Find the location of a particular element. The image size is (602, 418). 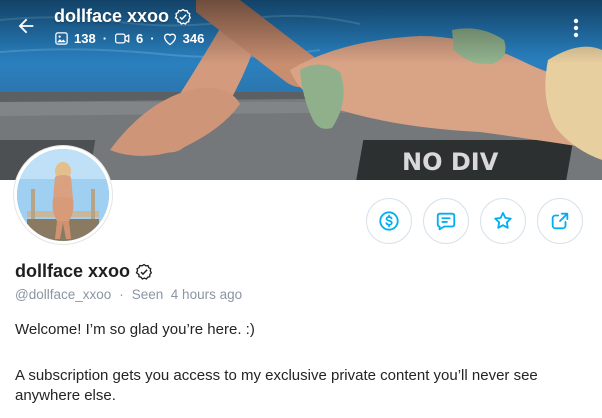

avatar is located at coordinates (63, 195).